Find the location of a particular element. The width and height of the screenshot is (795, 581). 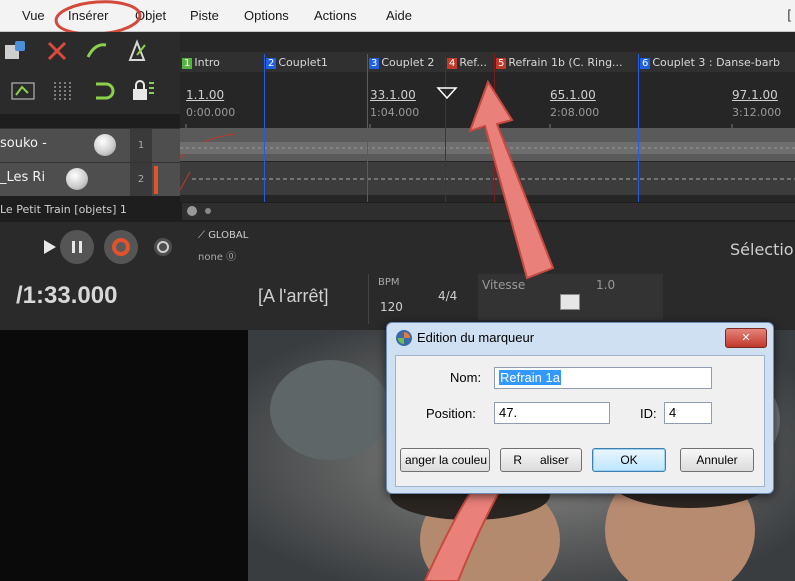

ruler-bar-label: 65.1.00 is located at coordinates (573, 95).